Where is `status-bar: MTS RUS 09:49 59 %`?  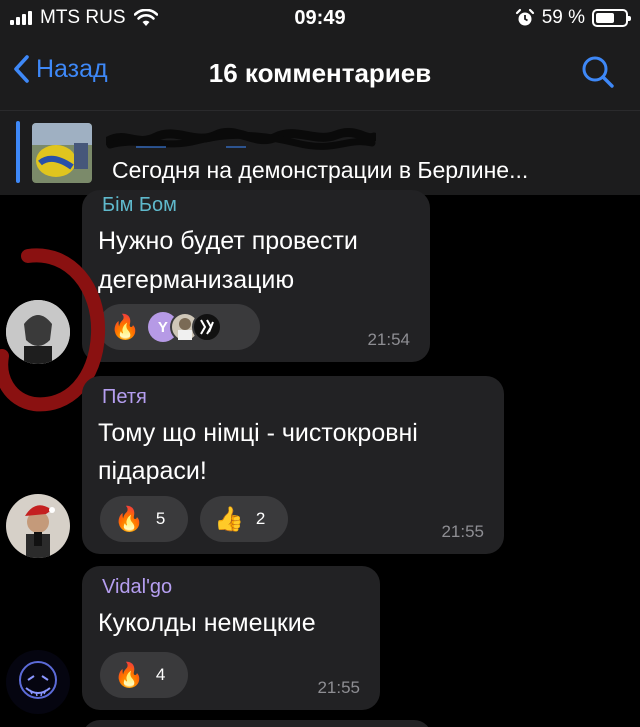 status-bar: MTS RUS 09:49 59 % is located at coordinates (320, 18).